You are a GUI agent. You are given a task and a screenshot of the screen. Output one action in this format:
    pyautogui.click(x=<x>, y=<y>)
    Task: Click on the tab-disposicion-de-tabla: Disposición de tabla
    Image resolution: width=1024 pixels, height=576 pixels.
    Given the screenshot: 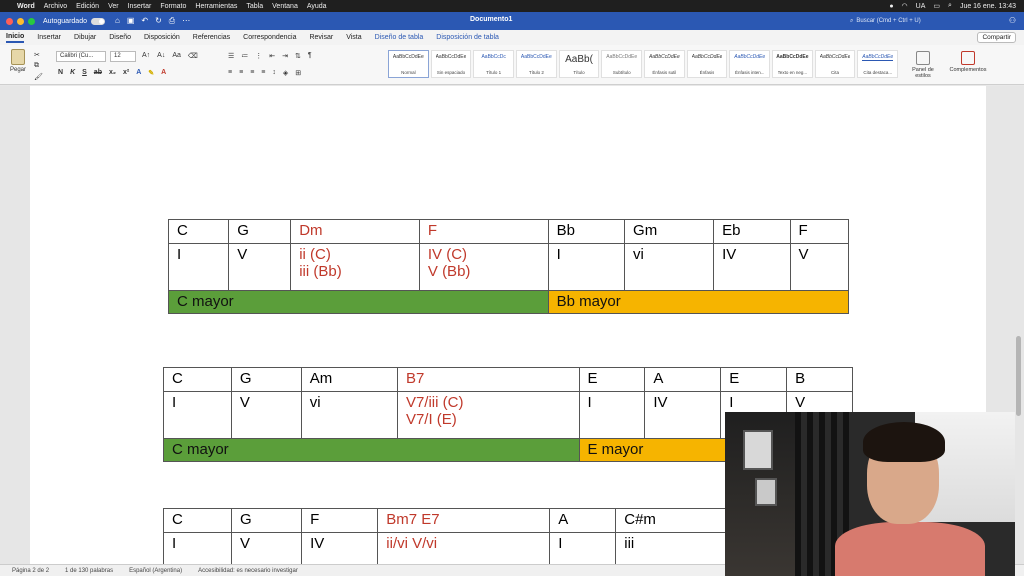 What is the action you would take?
    pyautogui.click(x=467, y=37)
    